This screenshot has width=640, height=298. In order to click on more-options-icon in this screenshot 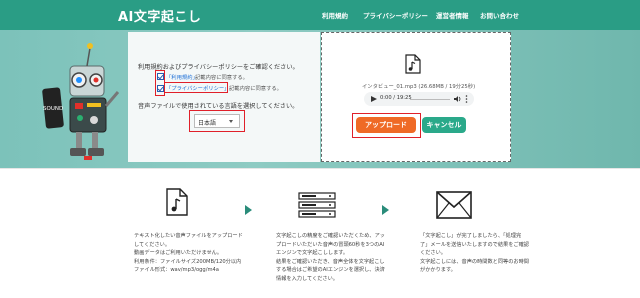, I will do `click(466, 99)`.